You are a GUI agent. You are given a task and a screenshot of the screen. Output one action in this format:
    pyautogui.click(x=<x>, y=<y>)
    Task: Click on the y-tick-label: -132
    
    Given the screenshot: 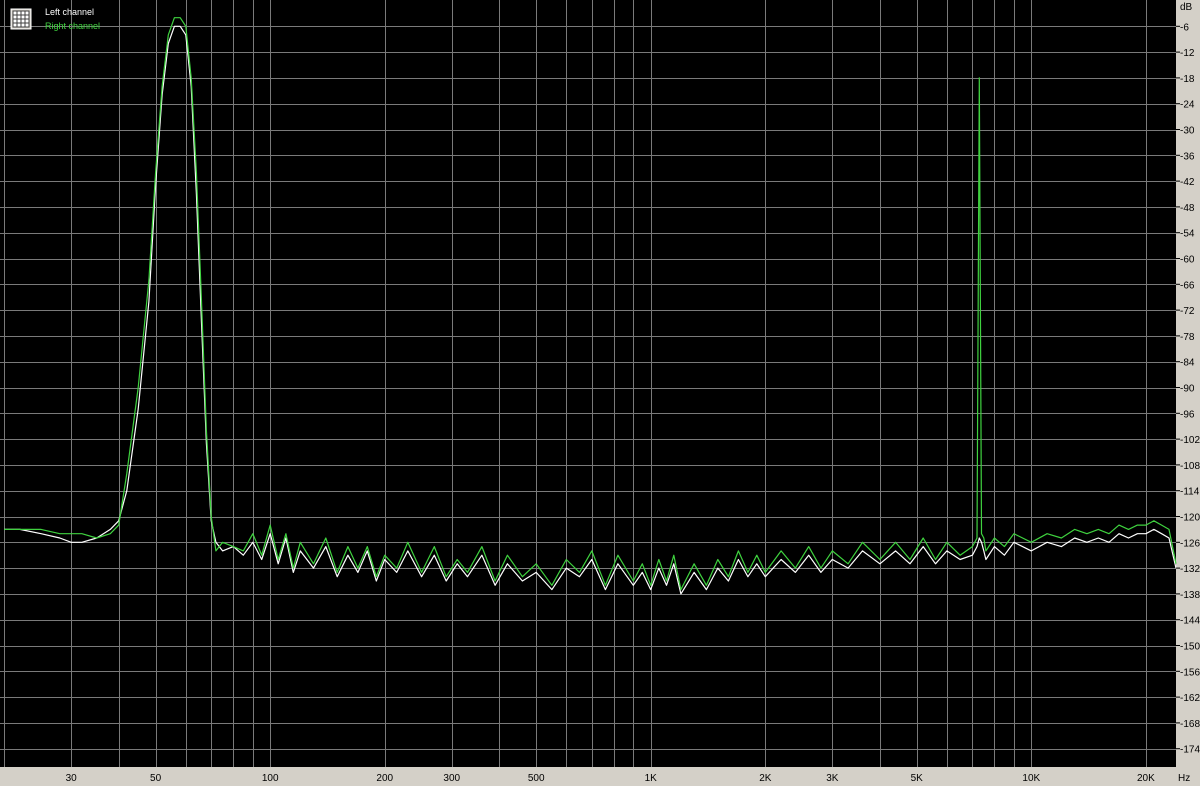 What is the action you would take?
    pyautogui.click(x=1190, y=569)
    